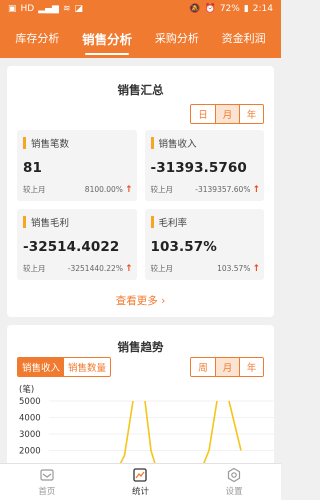 Image resolution: width=320 pixels, height=500 pixels. I want to click on nav-settings-label: 设置, so click(234, 492).